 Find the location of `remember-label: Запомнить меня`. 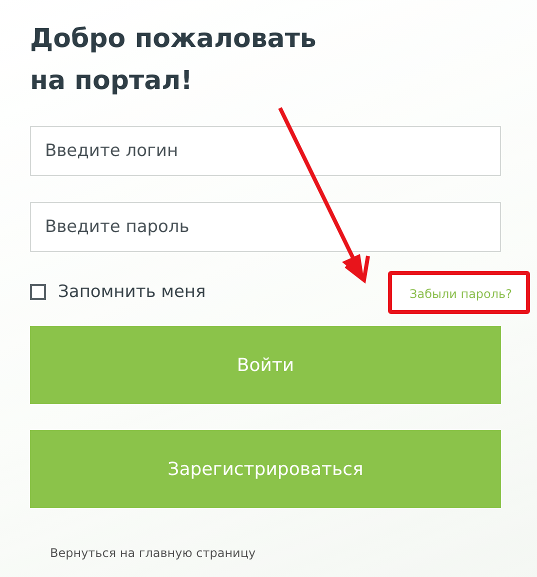

remember-label: Запомнить меня is located at coordinates (132, 292).